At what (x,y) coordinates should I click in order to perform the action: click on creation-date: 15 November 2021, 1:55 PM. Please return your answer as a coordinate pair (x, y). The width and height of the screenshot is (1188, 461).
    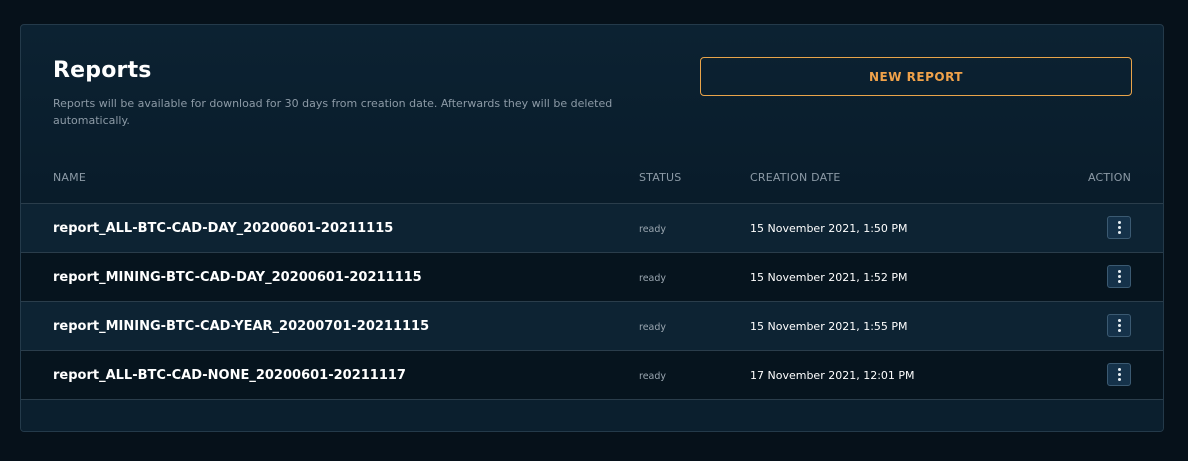
    Looking at the image, I should click on (829, 326).